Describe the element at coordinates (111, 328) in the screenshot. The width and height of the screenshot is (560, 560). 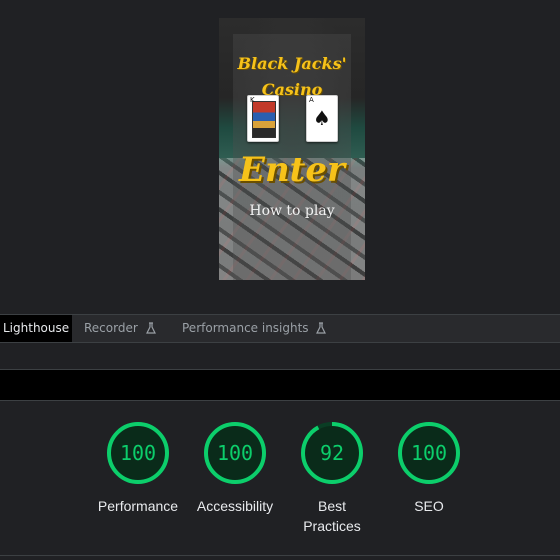
I see `tab-recorder-label: Recorder` at that location.